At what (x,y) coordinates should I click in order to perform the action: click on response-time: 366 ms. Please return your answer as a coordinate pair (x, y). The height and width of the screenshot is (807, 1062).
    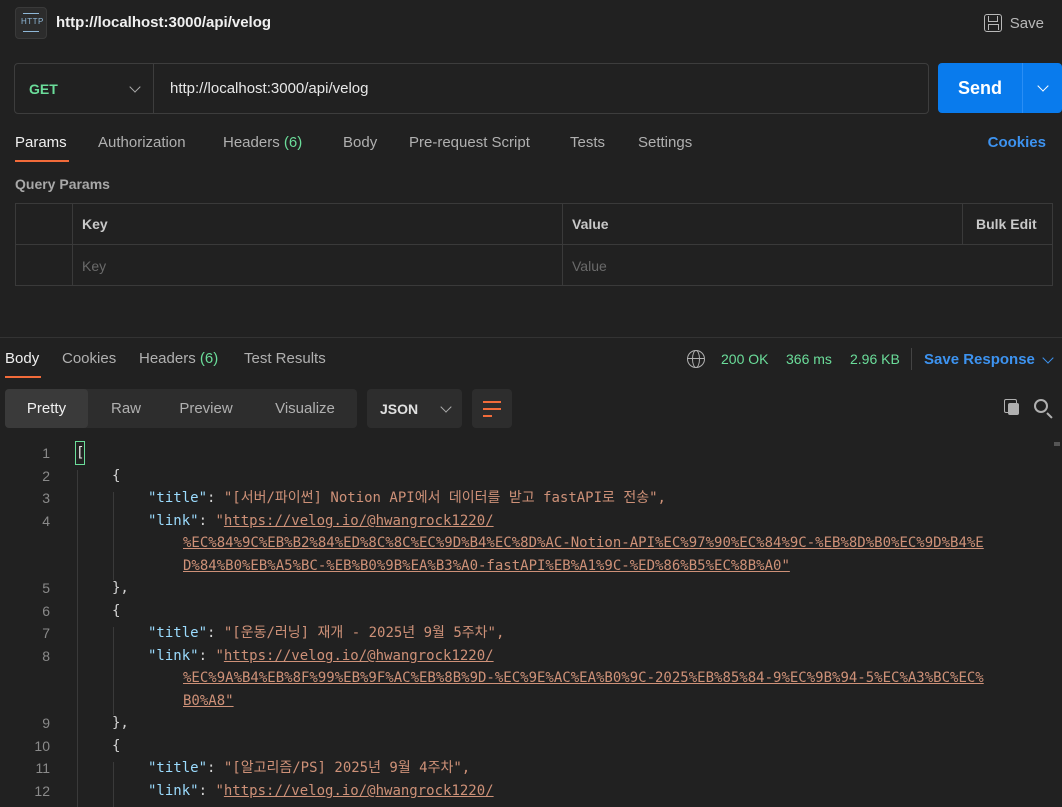
    Looking at the image, I should click on (809, 359).